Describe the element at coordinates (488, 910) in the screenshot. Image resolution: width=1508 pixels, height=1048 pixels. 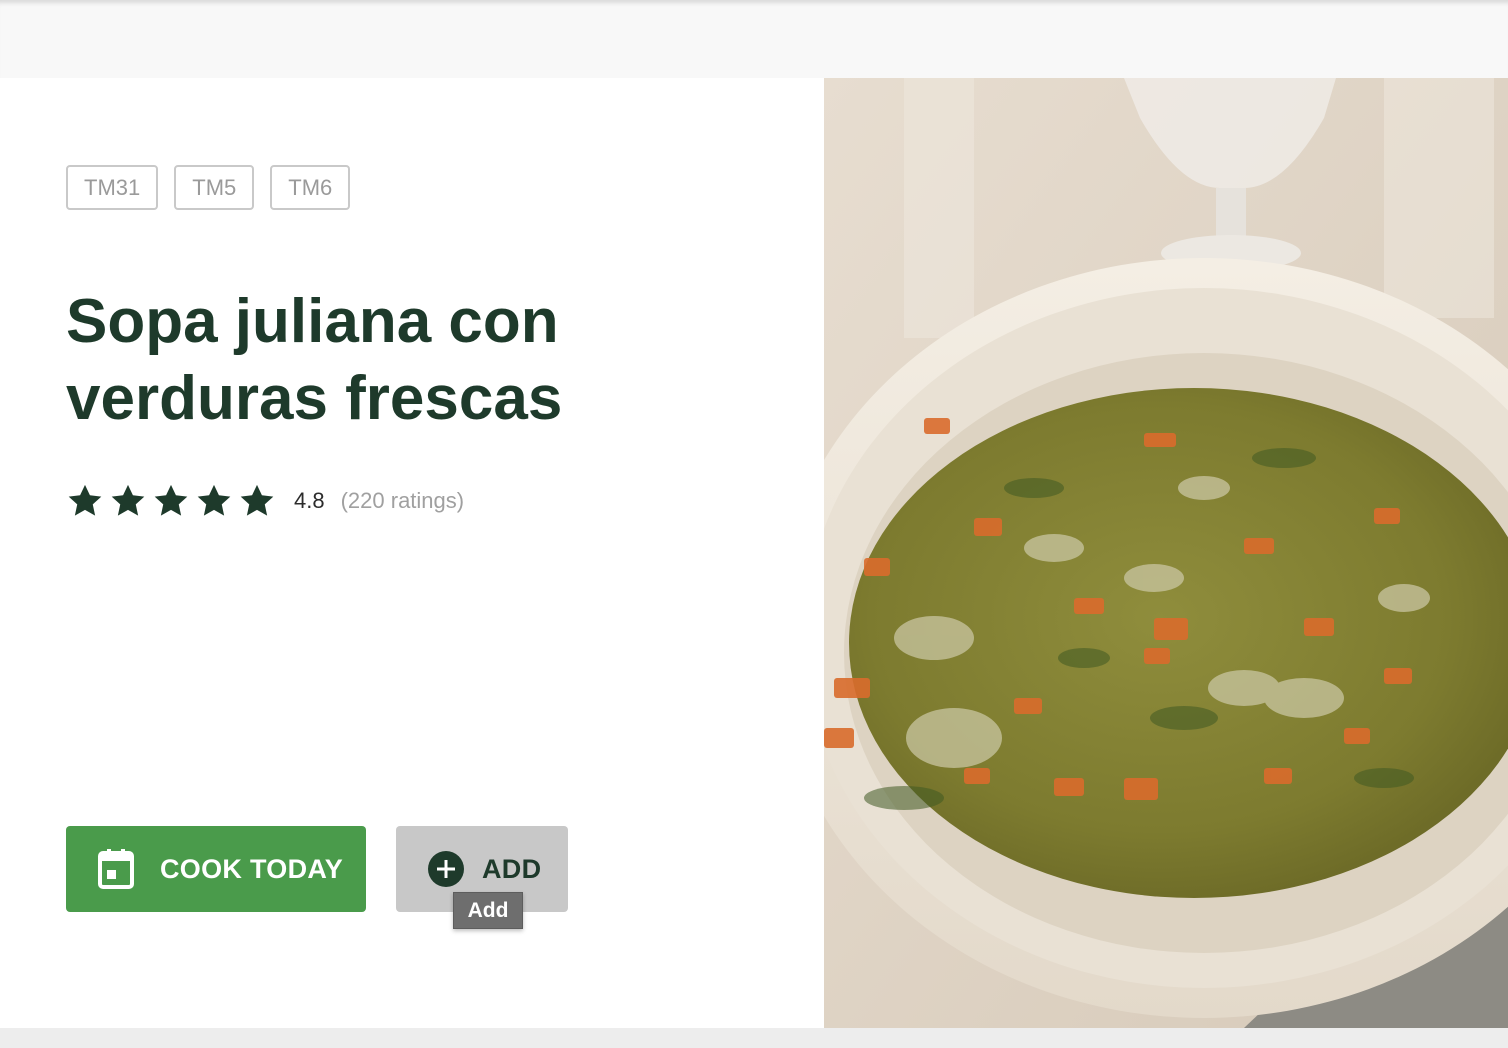
I see `add-tooltip: Add` at that location.